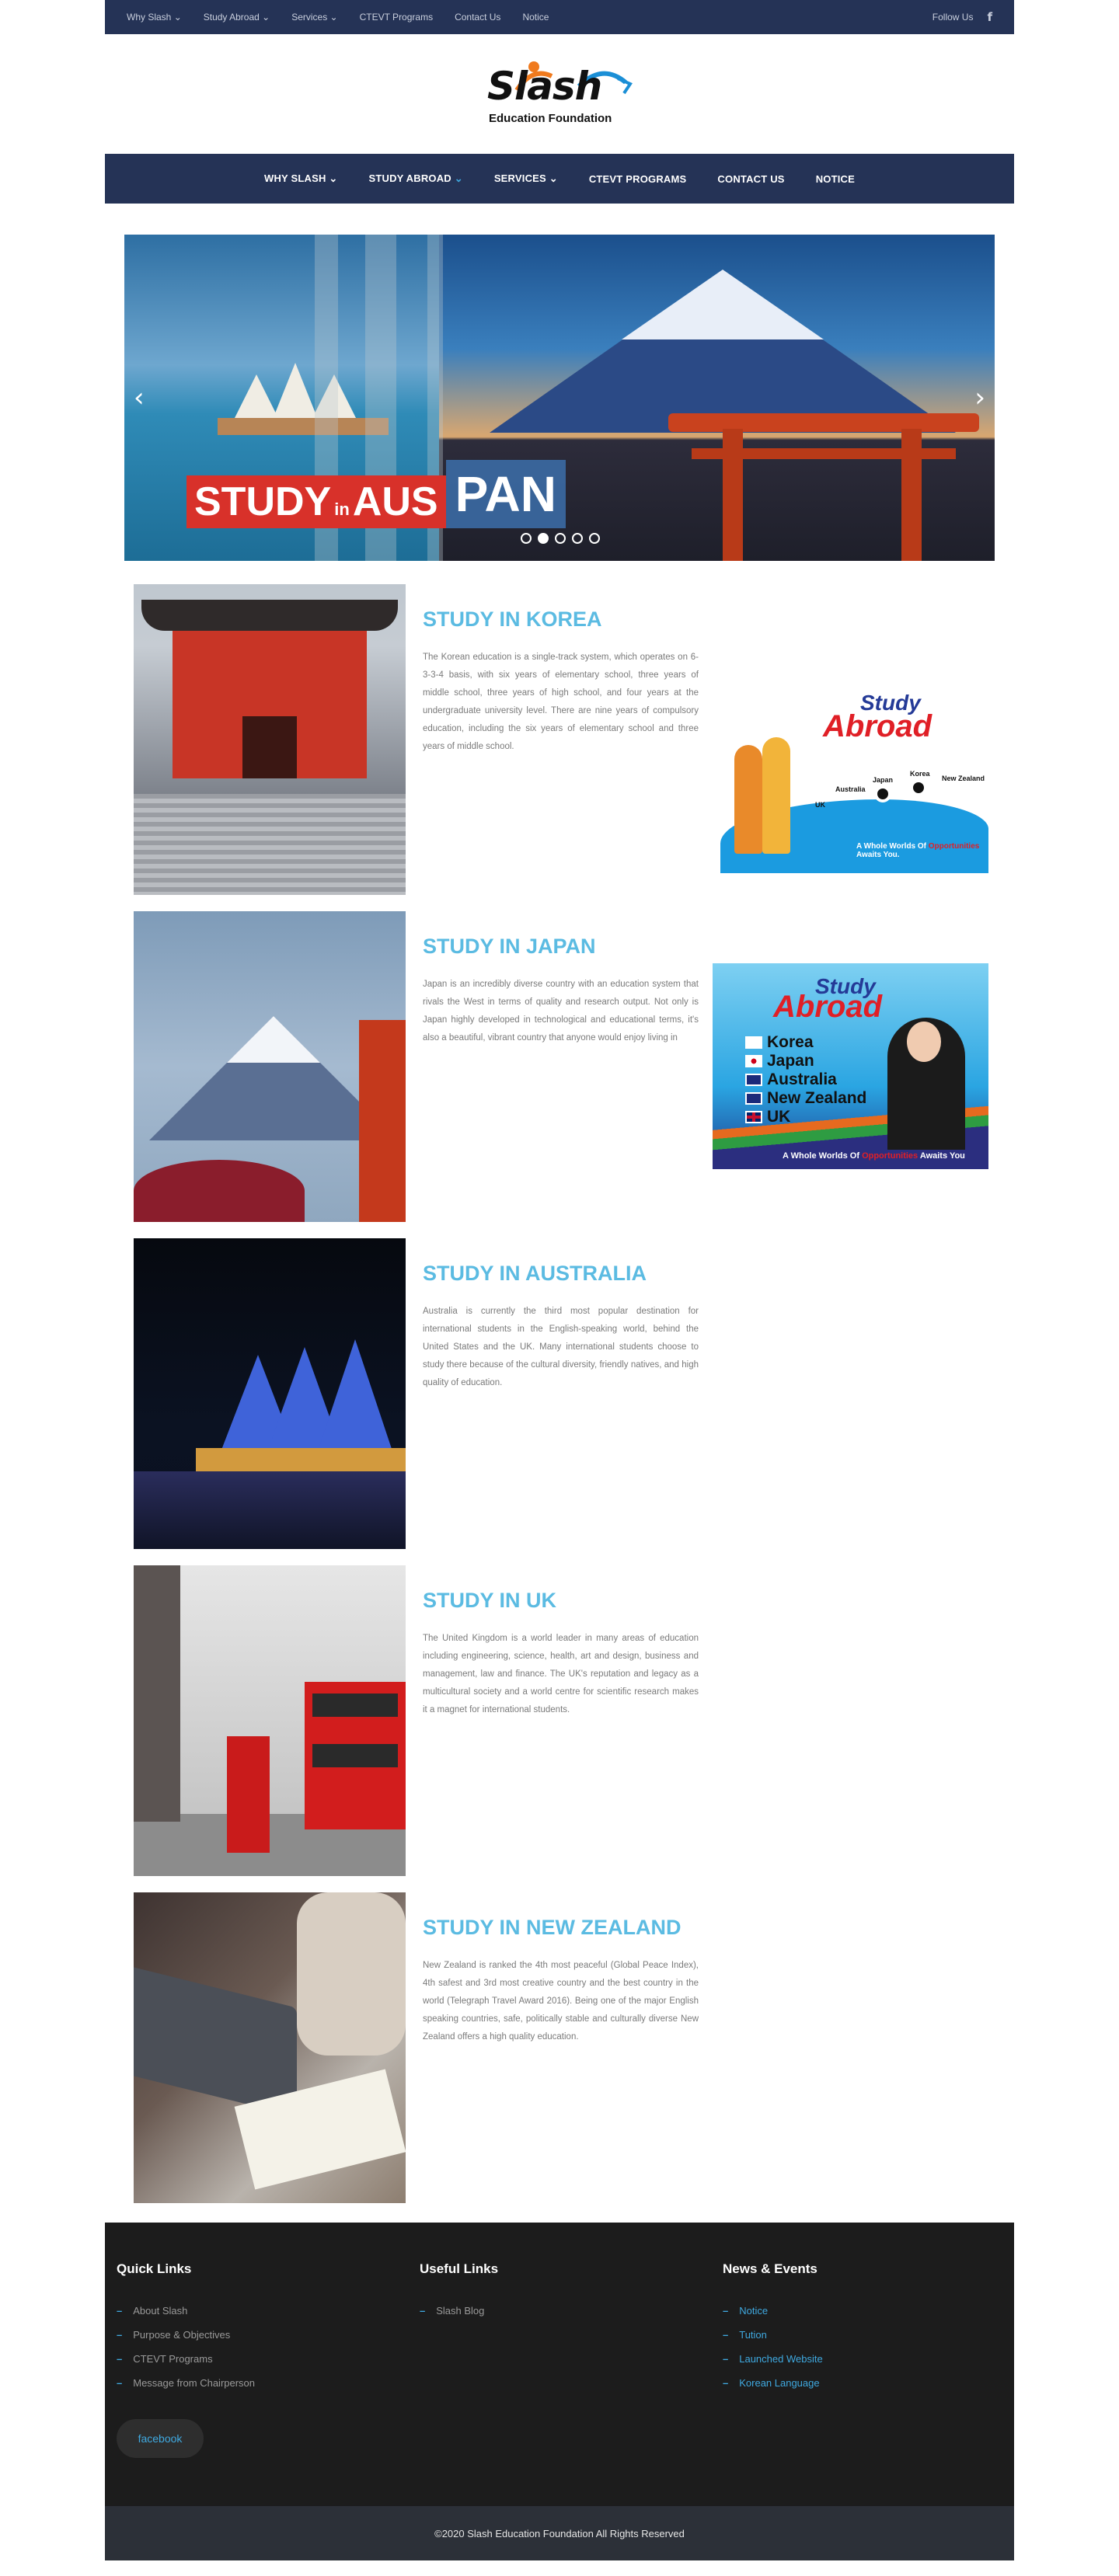 This screenshot has height=2576, width=1119. I want to click on nav-ctevt-programs: CTEVT PROGRAMS, so click(638, 179).